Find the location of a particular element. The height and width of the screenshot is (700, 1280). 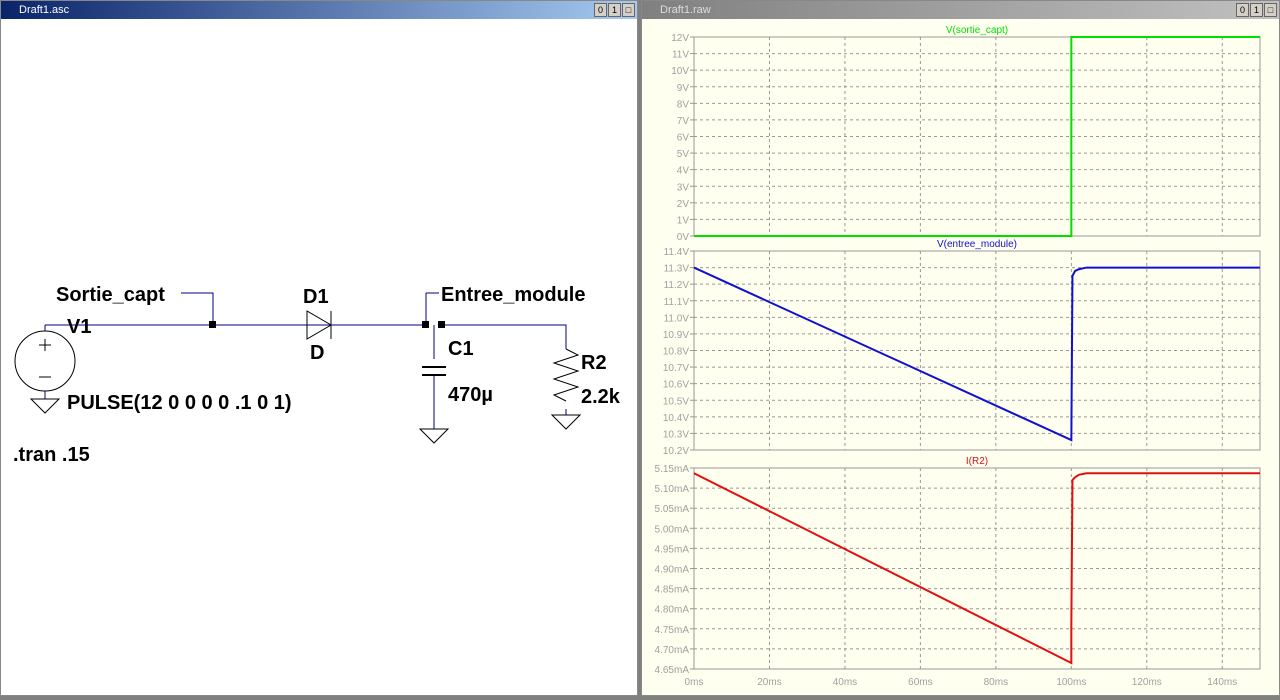

y-tick-label: 11.2V is located at coordinates (677, 285).